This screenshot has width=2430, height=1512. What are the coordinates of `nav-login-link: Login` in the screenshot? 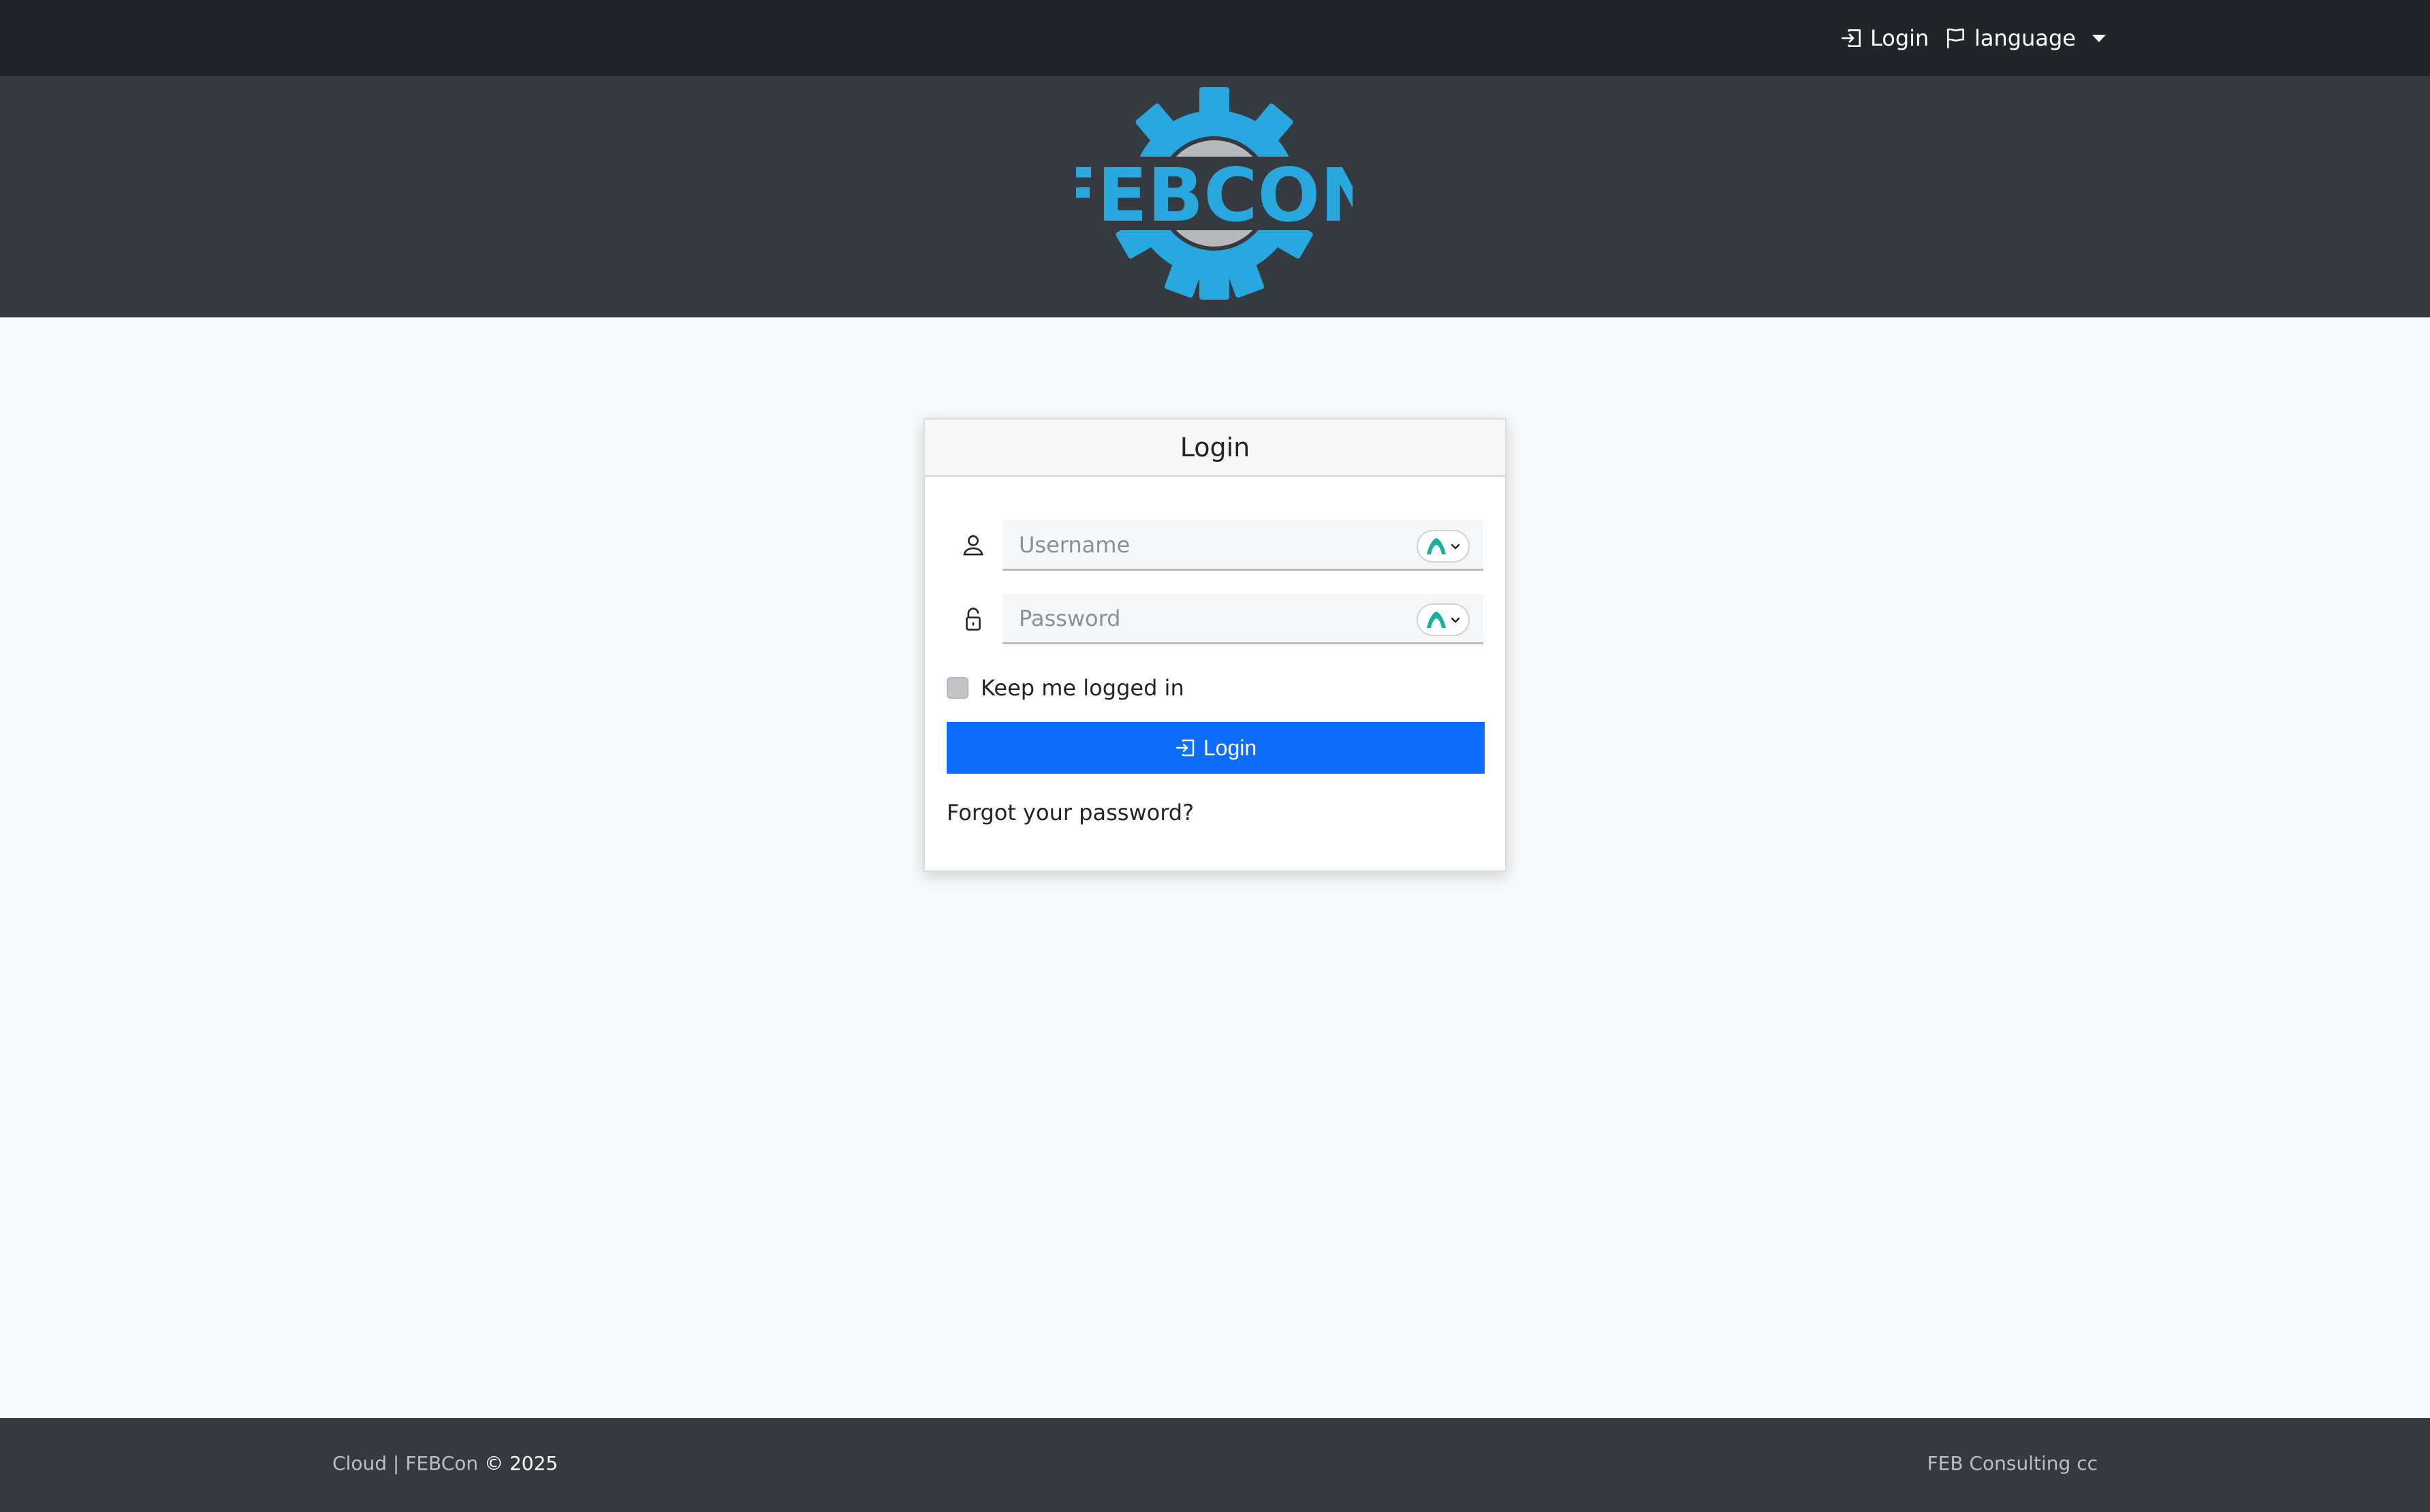 It's located at (1885, 38).